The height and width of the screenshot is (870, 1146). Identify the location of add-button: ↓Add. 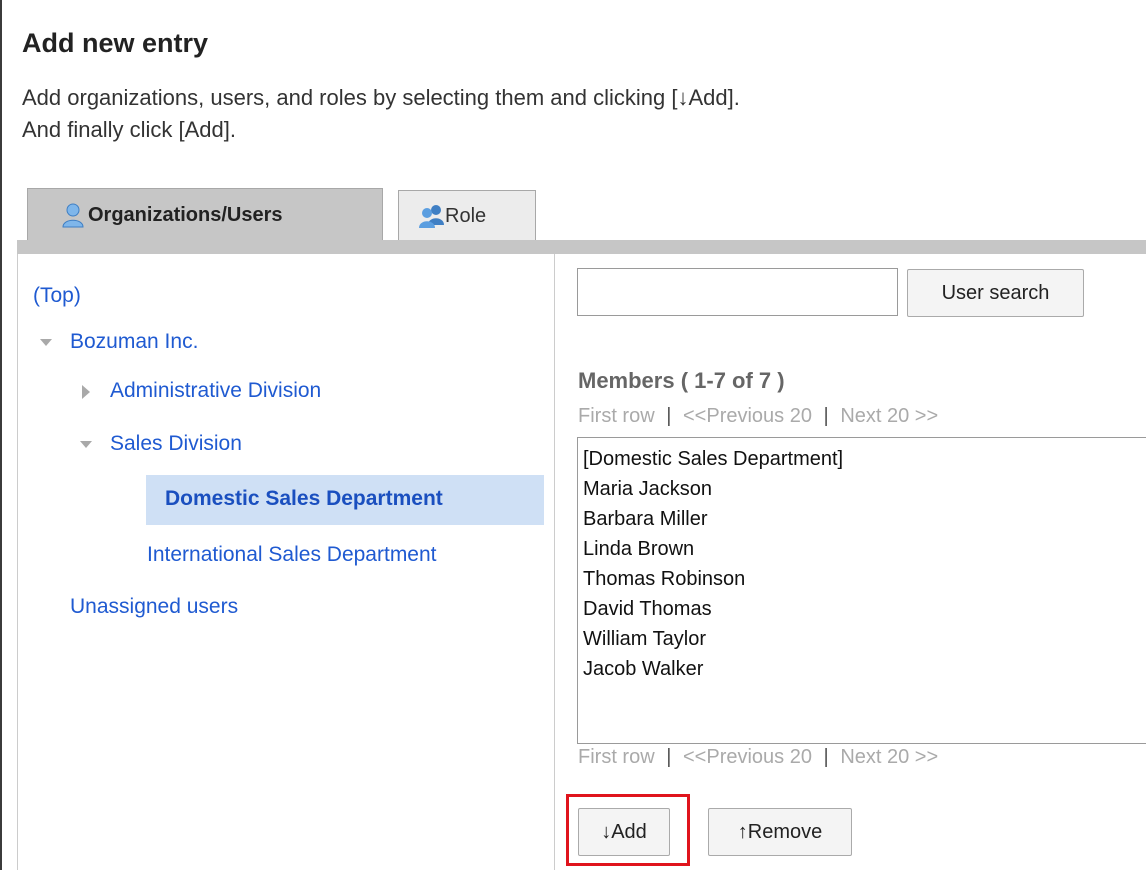
(624, 832).